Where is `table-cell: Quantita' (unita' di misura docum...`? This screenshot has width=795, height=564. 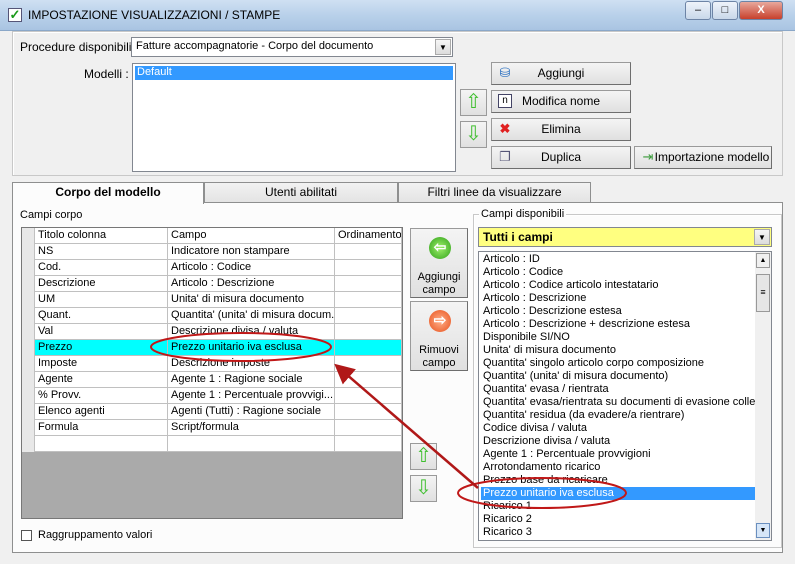
table-cell: Quantita' (unita' di misura docum... is located at coordinates (251, 316).